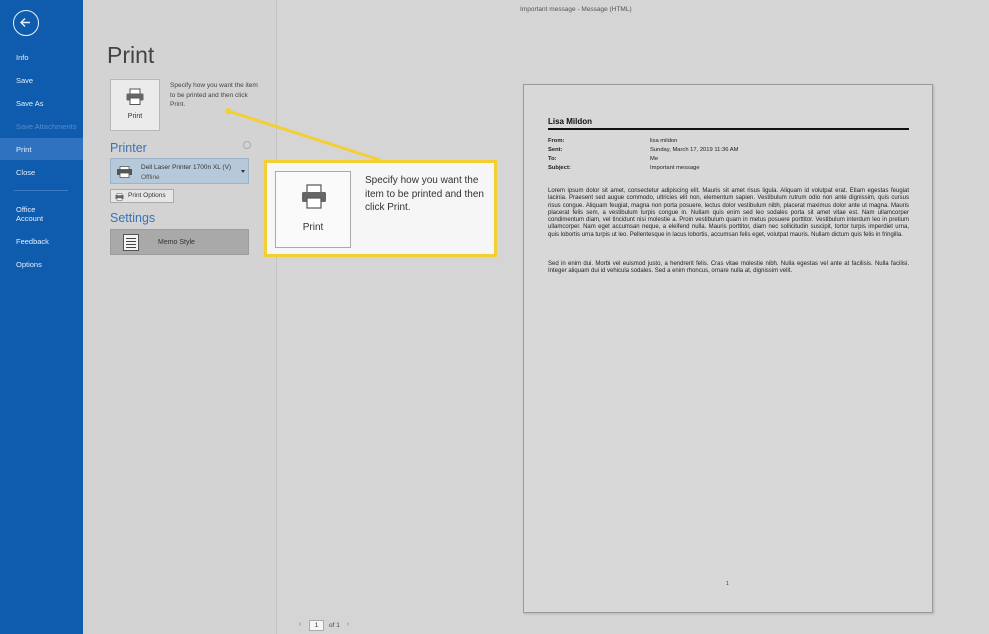 The width and height of the screenshot is (989, 634). I want to click on page-total-label: of 1, so click(334, 625).